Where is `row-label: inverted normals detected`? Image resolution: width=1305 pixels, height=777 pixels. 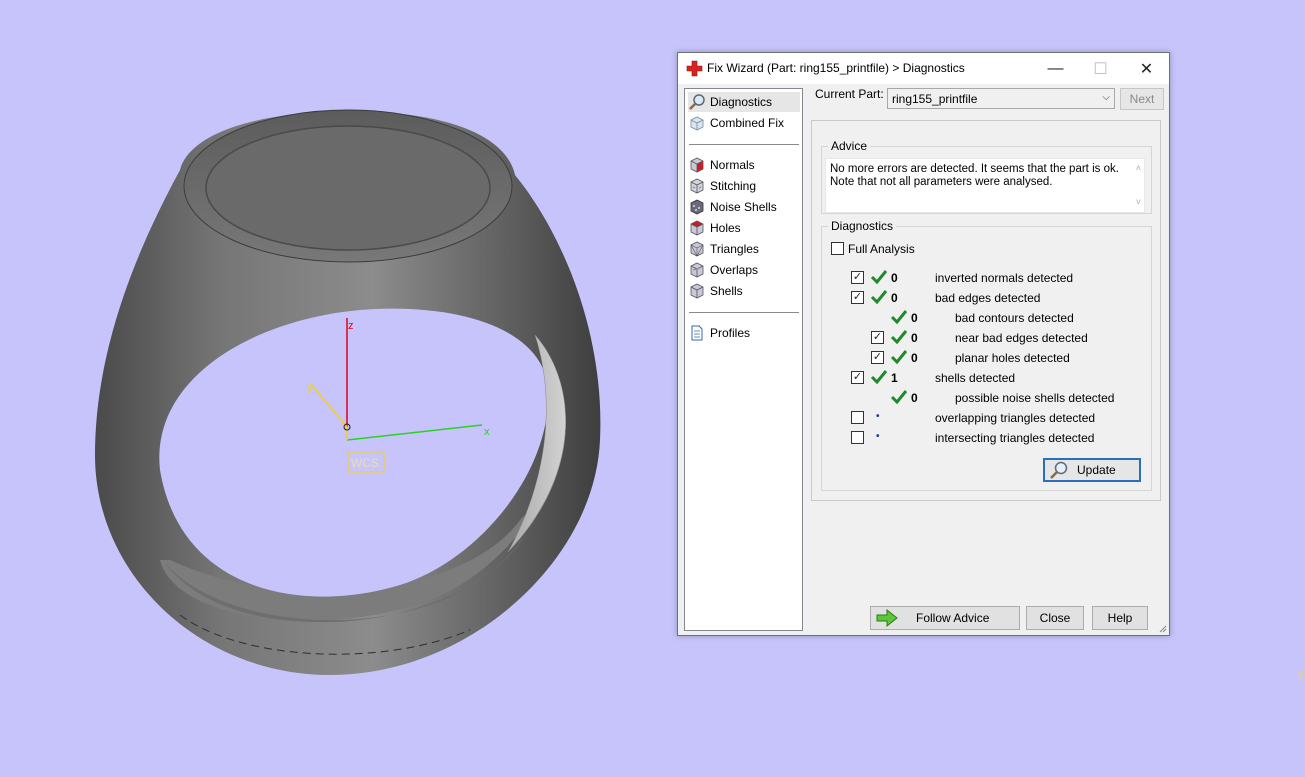
row-label: inverted normals detected is located at coordinates (1004, 278).